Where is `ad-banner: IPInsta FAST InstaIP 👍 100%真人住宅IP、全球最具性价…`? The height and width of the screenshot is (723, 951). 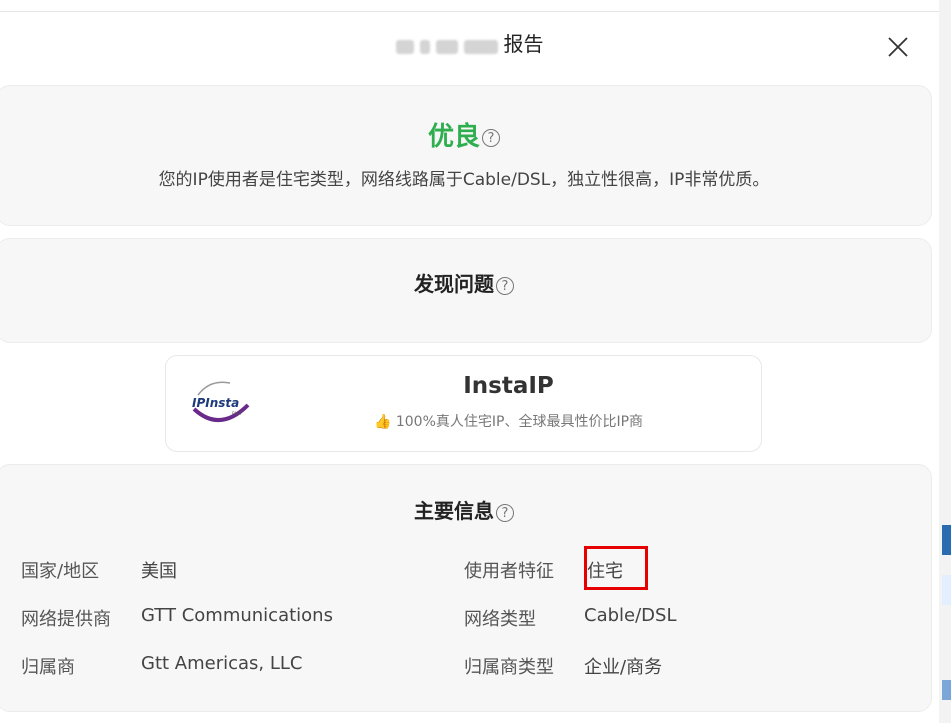
ad-banner: IPInsta FAST InstaIP 👍 100%真人住宅IP、全球最具性价… is located at coordinates (463, 403).